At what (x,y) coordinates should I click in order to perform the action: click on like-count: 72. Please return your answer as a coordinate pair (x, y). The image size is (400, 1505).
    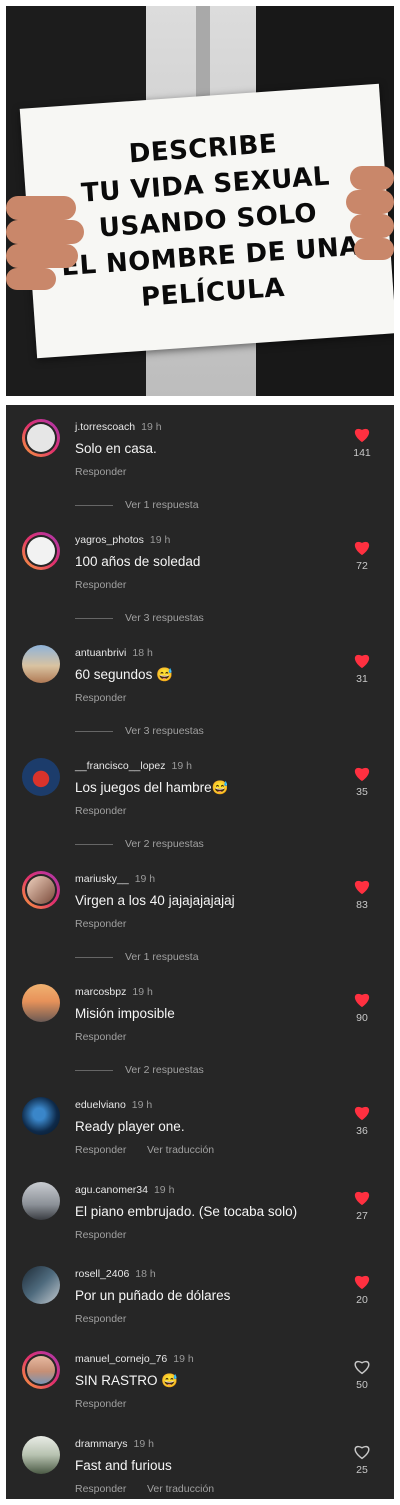
    Looking at the image, I should click on (362, 566).